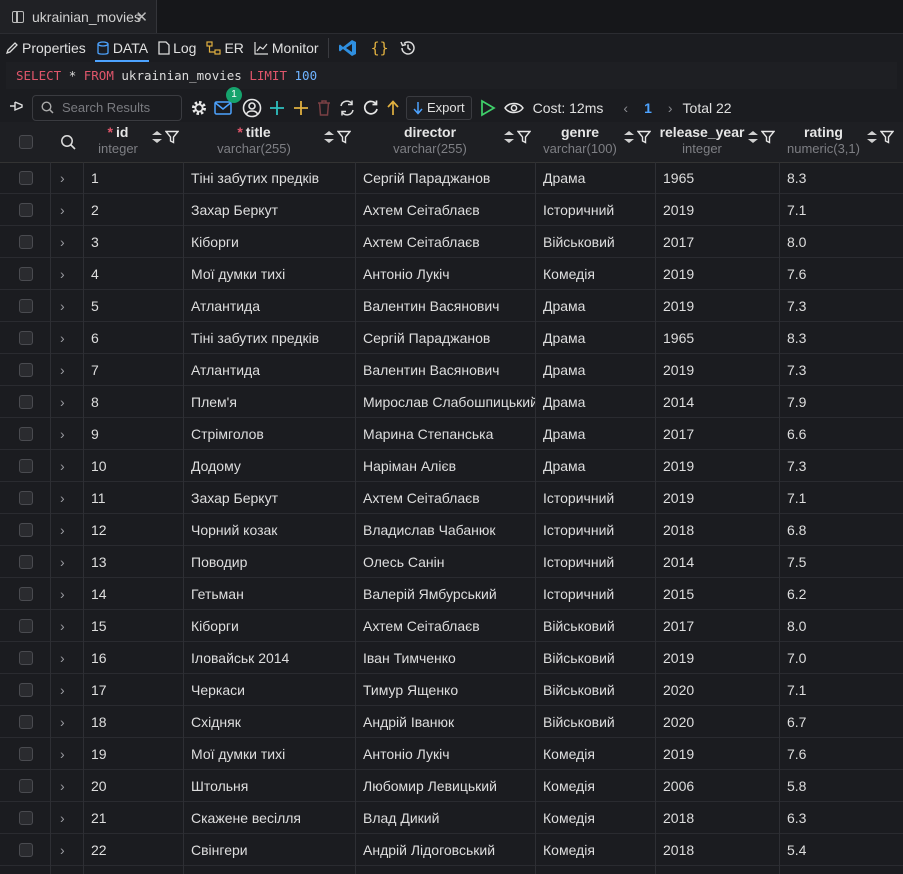  Describe the element at coordinates (78, 16) in the screenshot. I see `tab-ukrainian-movies: ukrainian_movies ✕` at that location.